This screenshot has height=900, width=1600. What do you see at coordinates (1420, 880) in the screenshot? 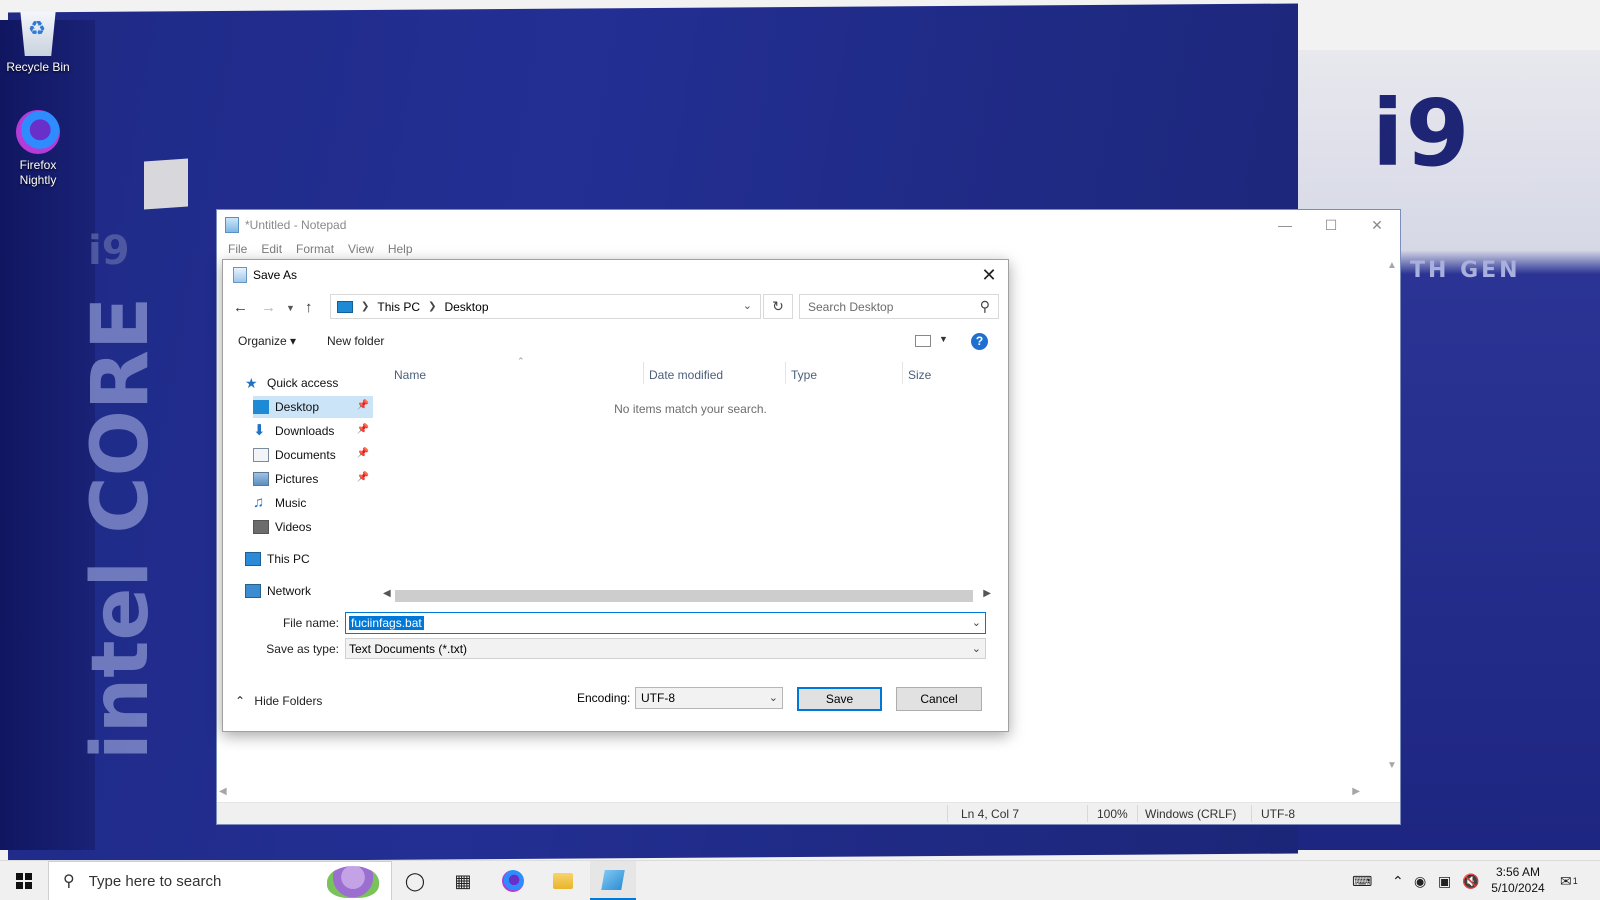
I see `meet-now-icon: ◉` at bounding box center [1420, 880].